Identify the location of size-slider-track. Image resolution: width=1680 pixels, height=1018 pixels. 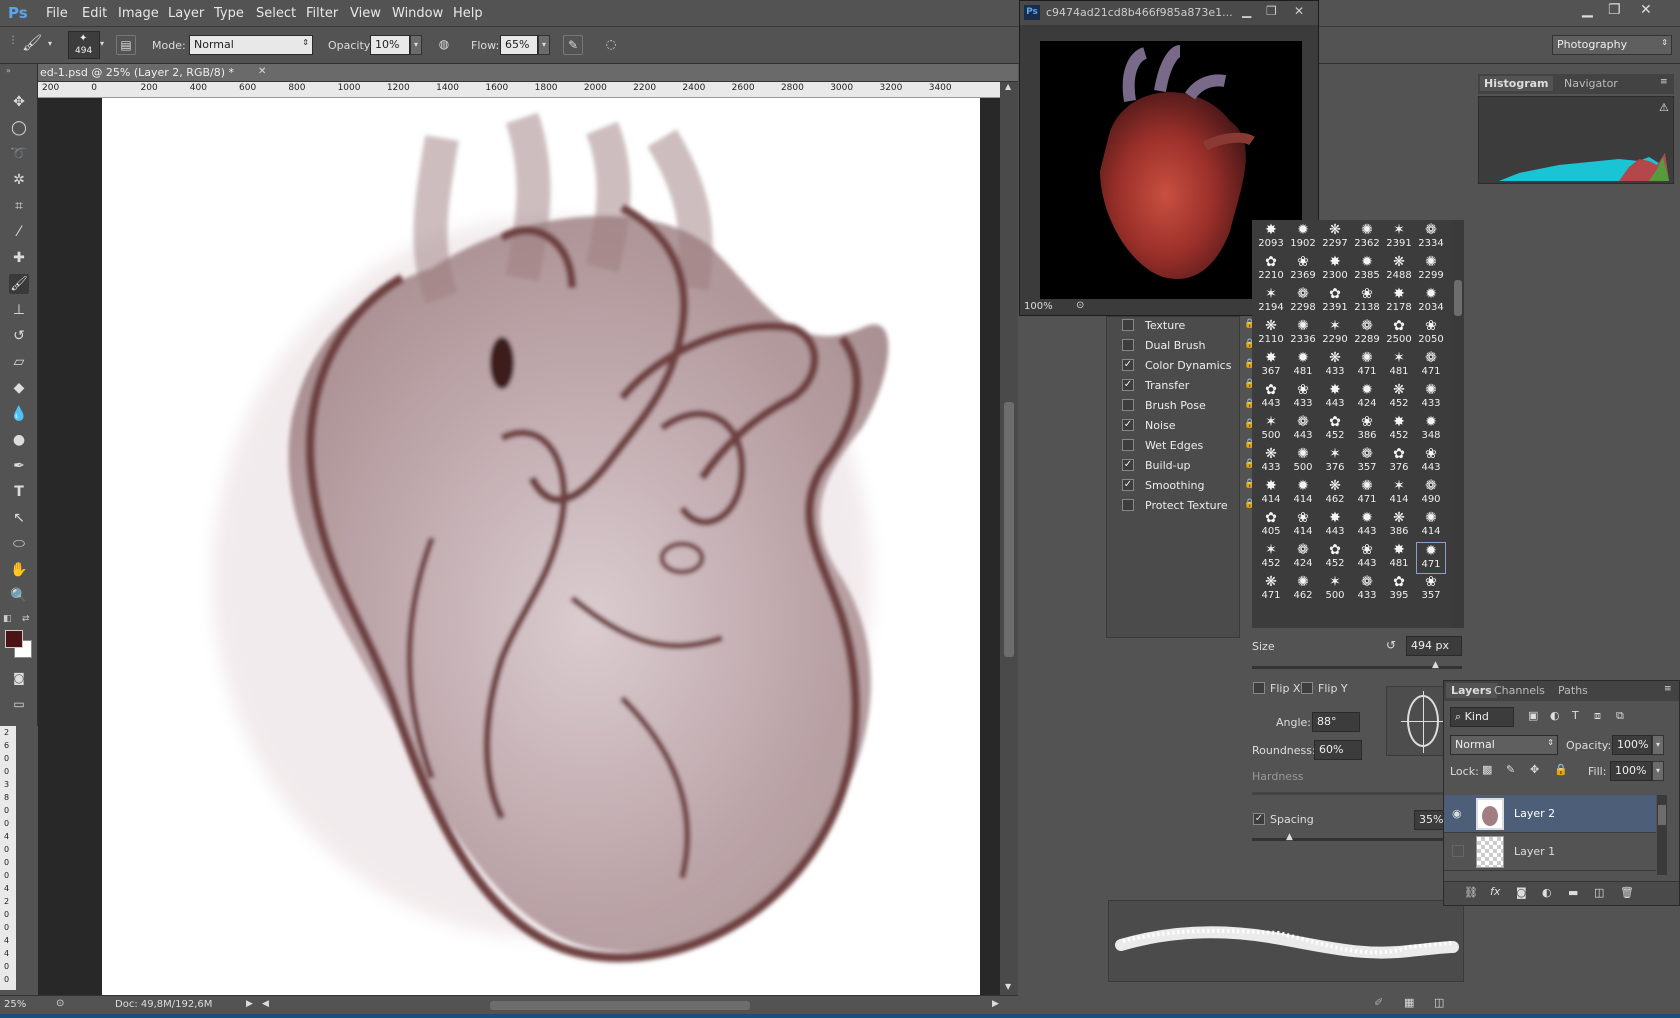
(1357, 667).